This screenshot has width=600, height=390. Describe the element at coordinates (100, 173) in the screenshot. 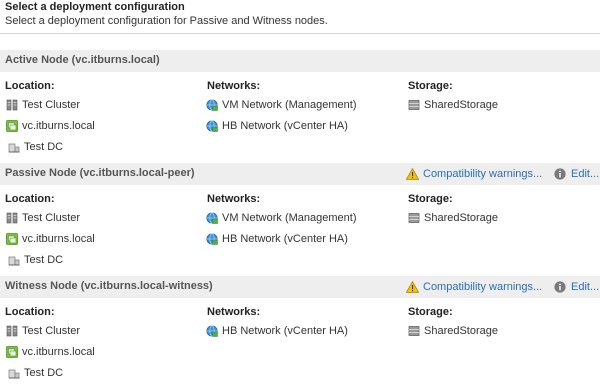

I see `node-title: Passive Node (vc.itburns.local-peer)` at that location.